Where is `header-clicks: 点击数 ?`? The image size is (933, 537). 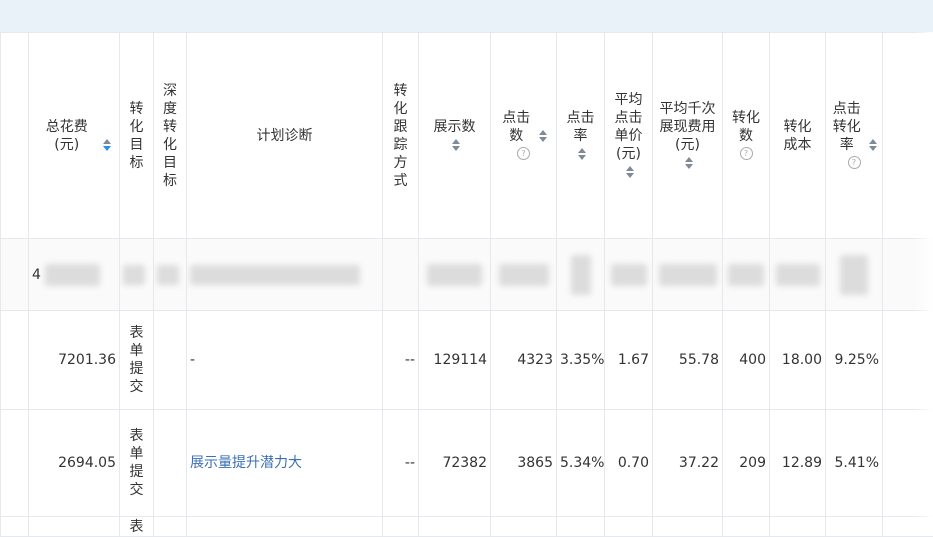 header-clicks: 点击数 ? is located at coordinates (524, 136).